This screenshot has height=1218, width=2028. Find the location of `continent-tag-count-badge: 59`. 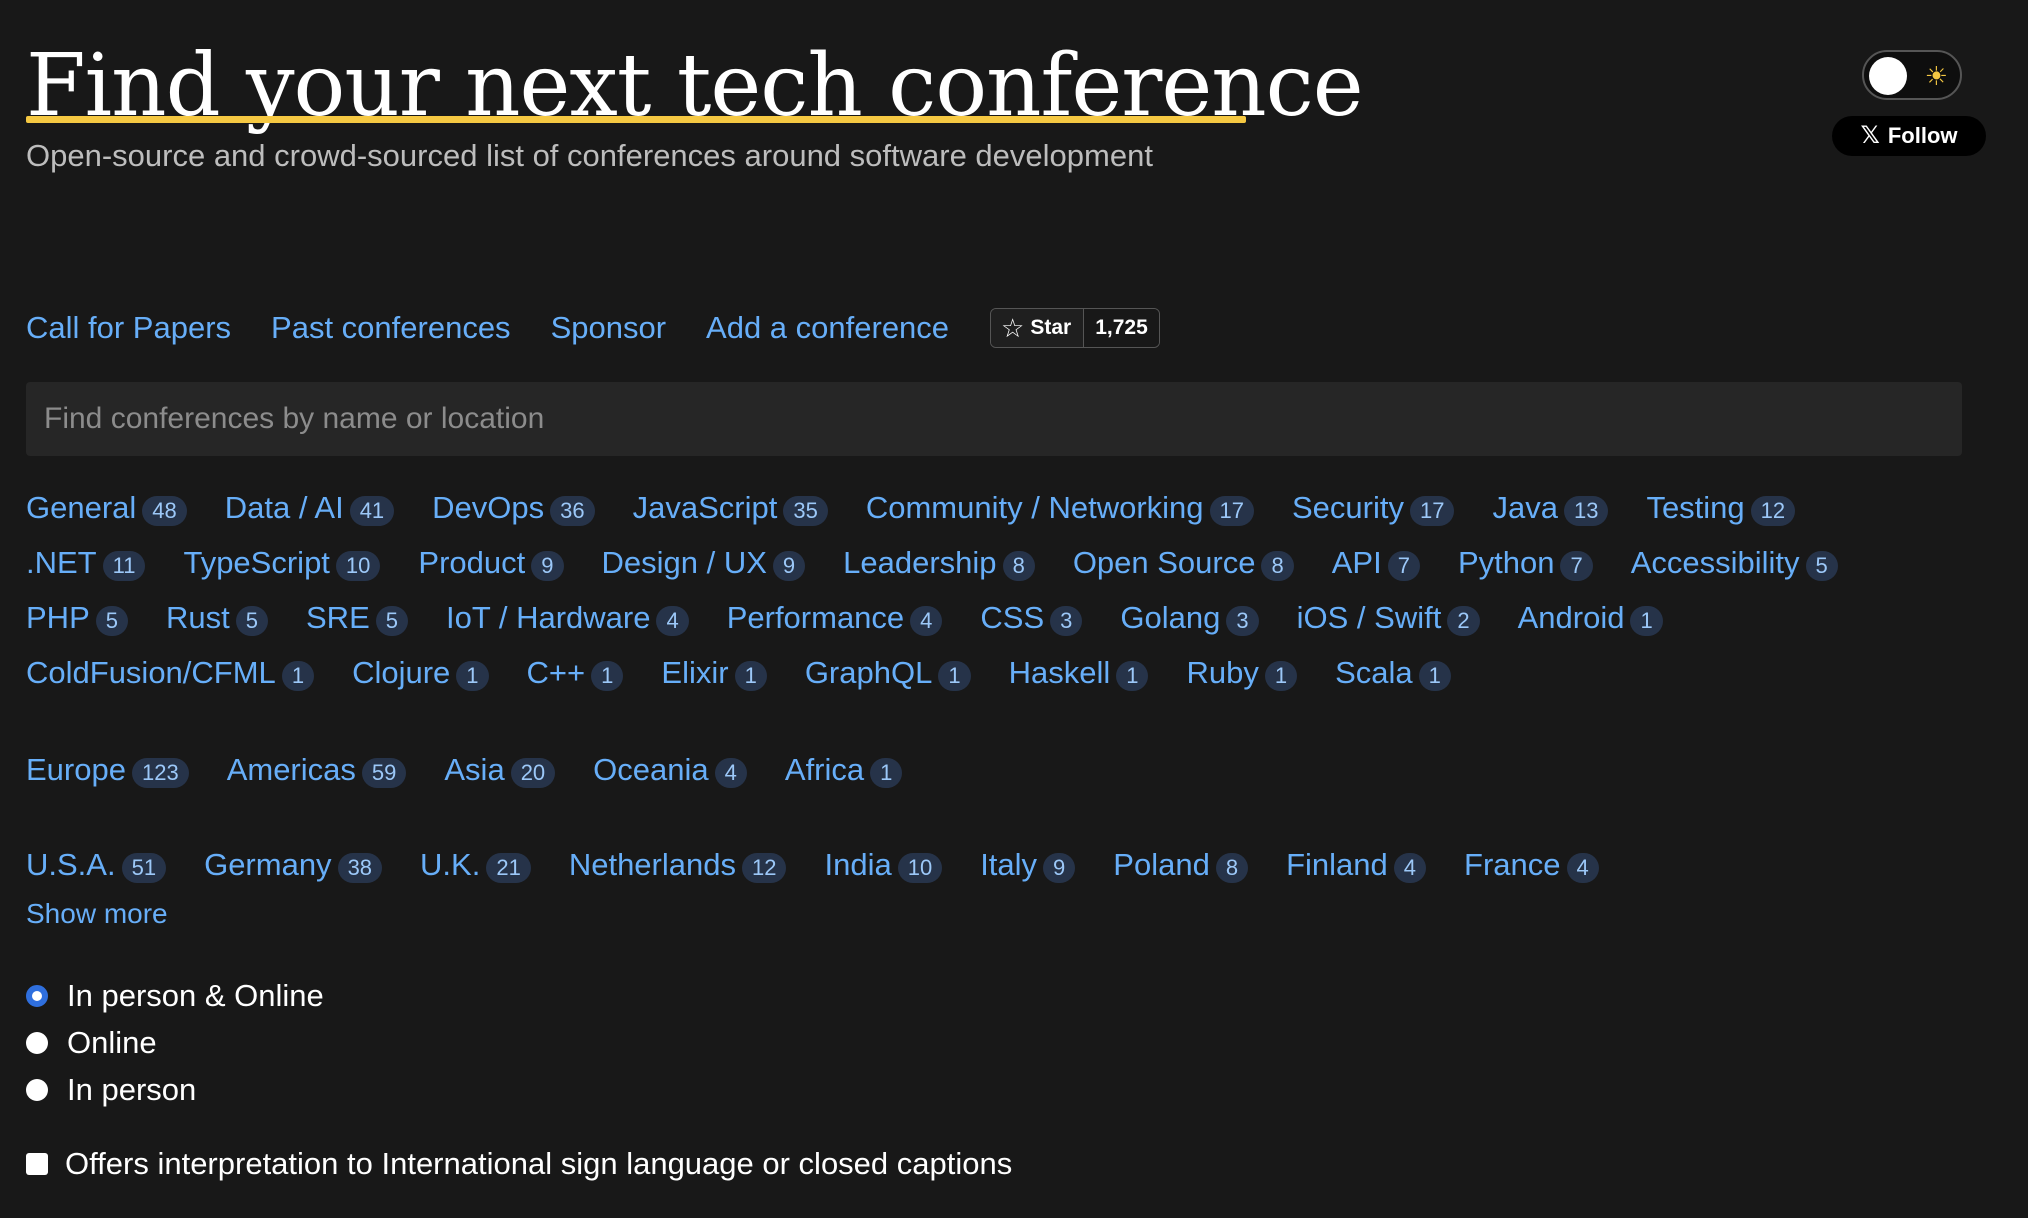

continent-tag-count-badge: 59 is located at coordinates (384, 772).